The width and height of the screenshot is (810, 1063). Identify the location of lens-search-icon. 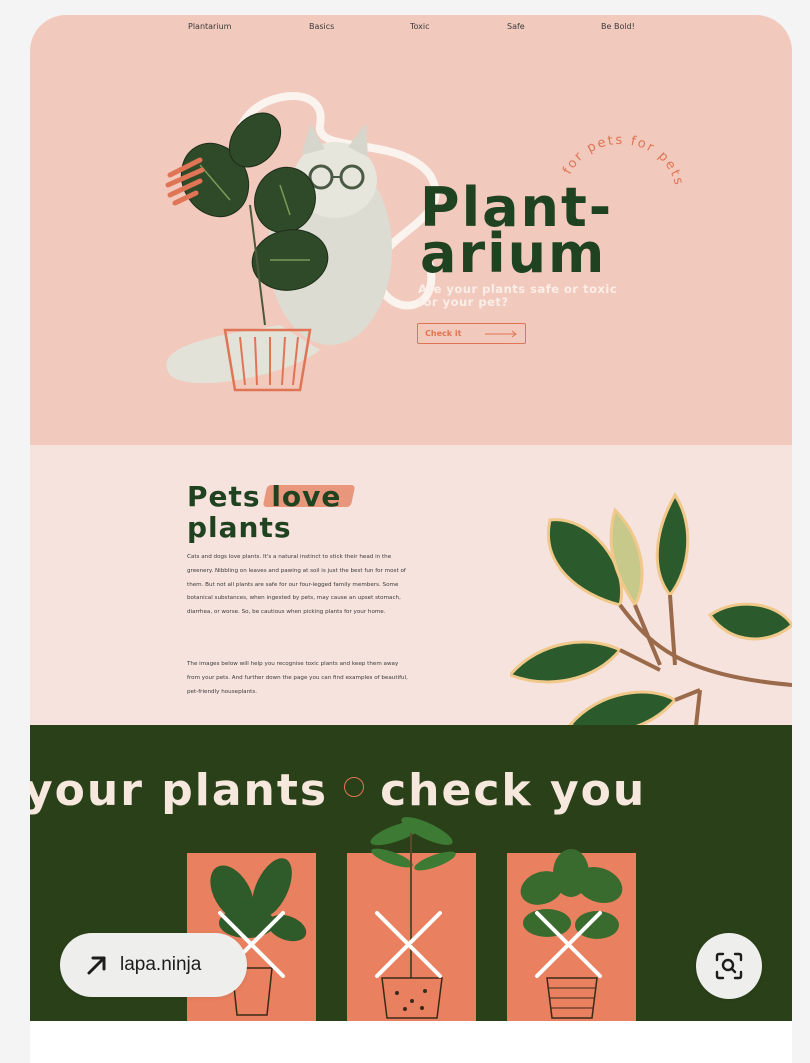
(729, 966).